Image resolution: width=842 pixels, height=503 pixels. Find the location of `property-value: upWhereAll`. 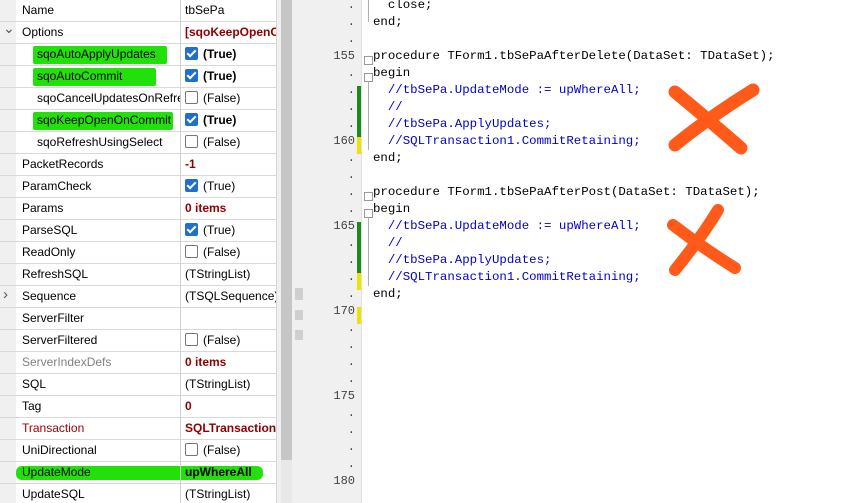

property-value: upWhereAll is located at coordinates (230, 472).